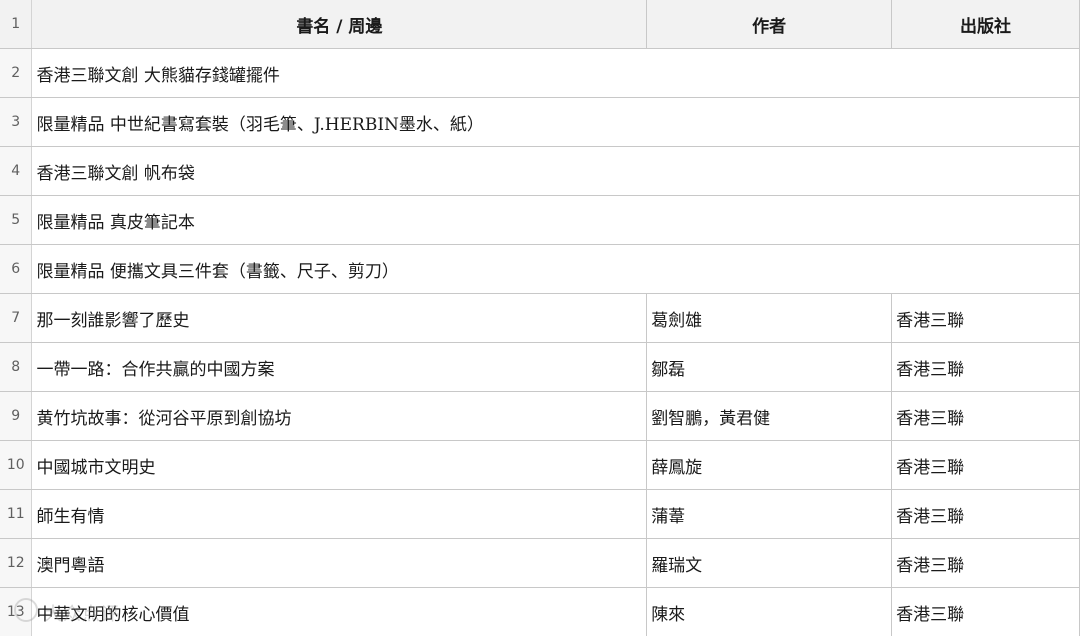 The width and height of the screenshot is (1080, 636). I want to click on row-number: 12, so click(16, 563).